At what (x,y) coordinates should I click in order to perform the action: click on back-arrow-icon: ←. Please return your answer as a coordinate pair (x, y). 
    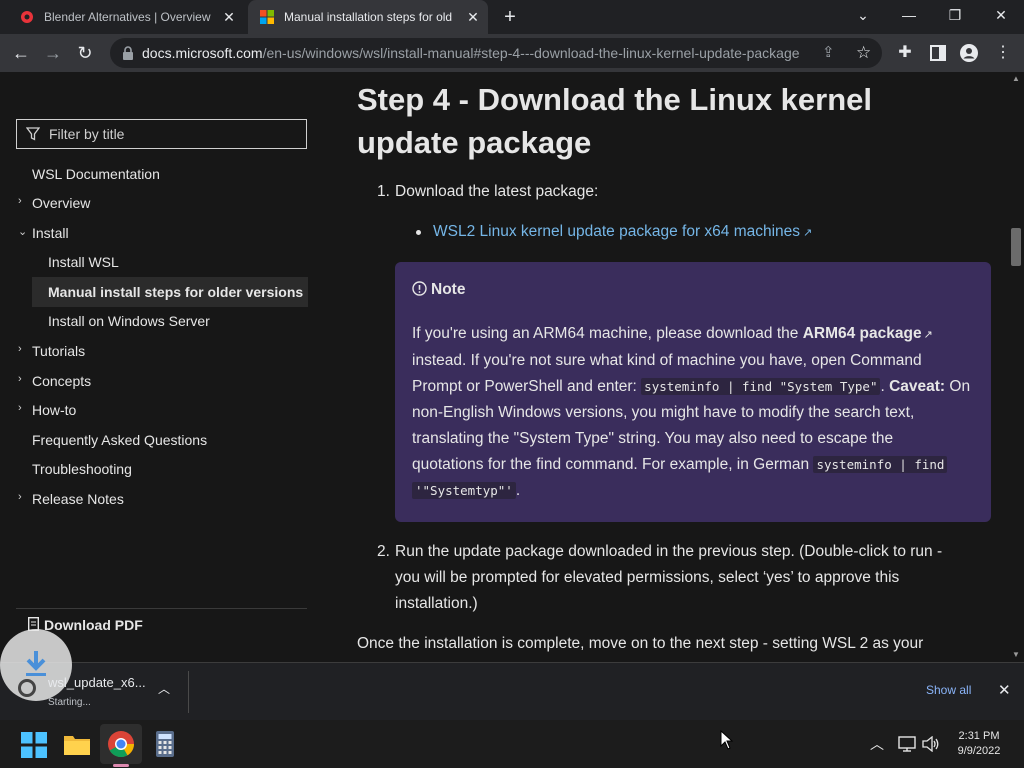
    Looking at the image, I should click on (21, 53).